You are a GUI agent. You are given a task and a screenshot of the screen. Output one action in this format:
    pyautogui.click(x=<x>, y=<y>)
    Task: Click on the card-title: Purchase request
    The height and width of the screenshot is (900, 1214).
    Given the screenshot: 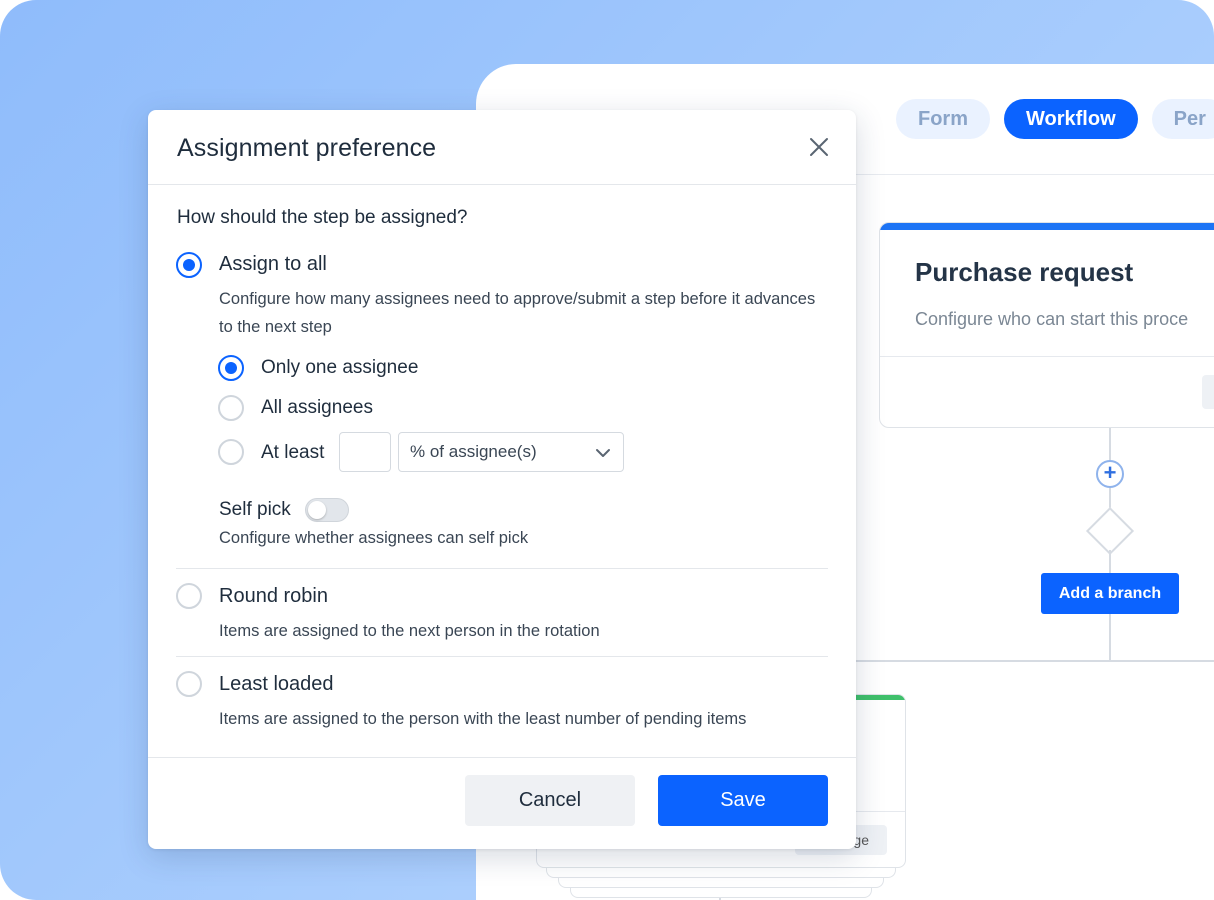 What is the action you would take?
    pyautogui.click(x=1024, y=272)
    